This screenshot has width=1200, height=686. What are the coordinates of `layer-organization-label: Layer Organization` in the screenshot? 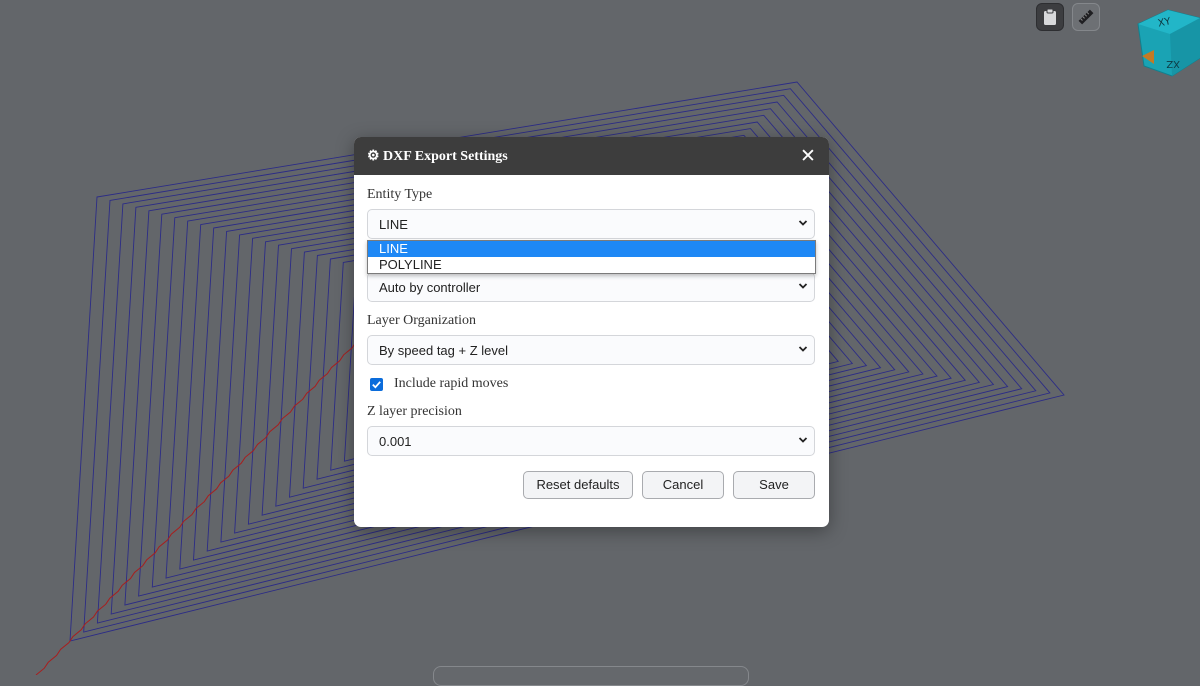 It's located at (421, 320).